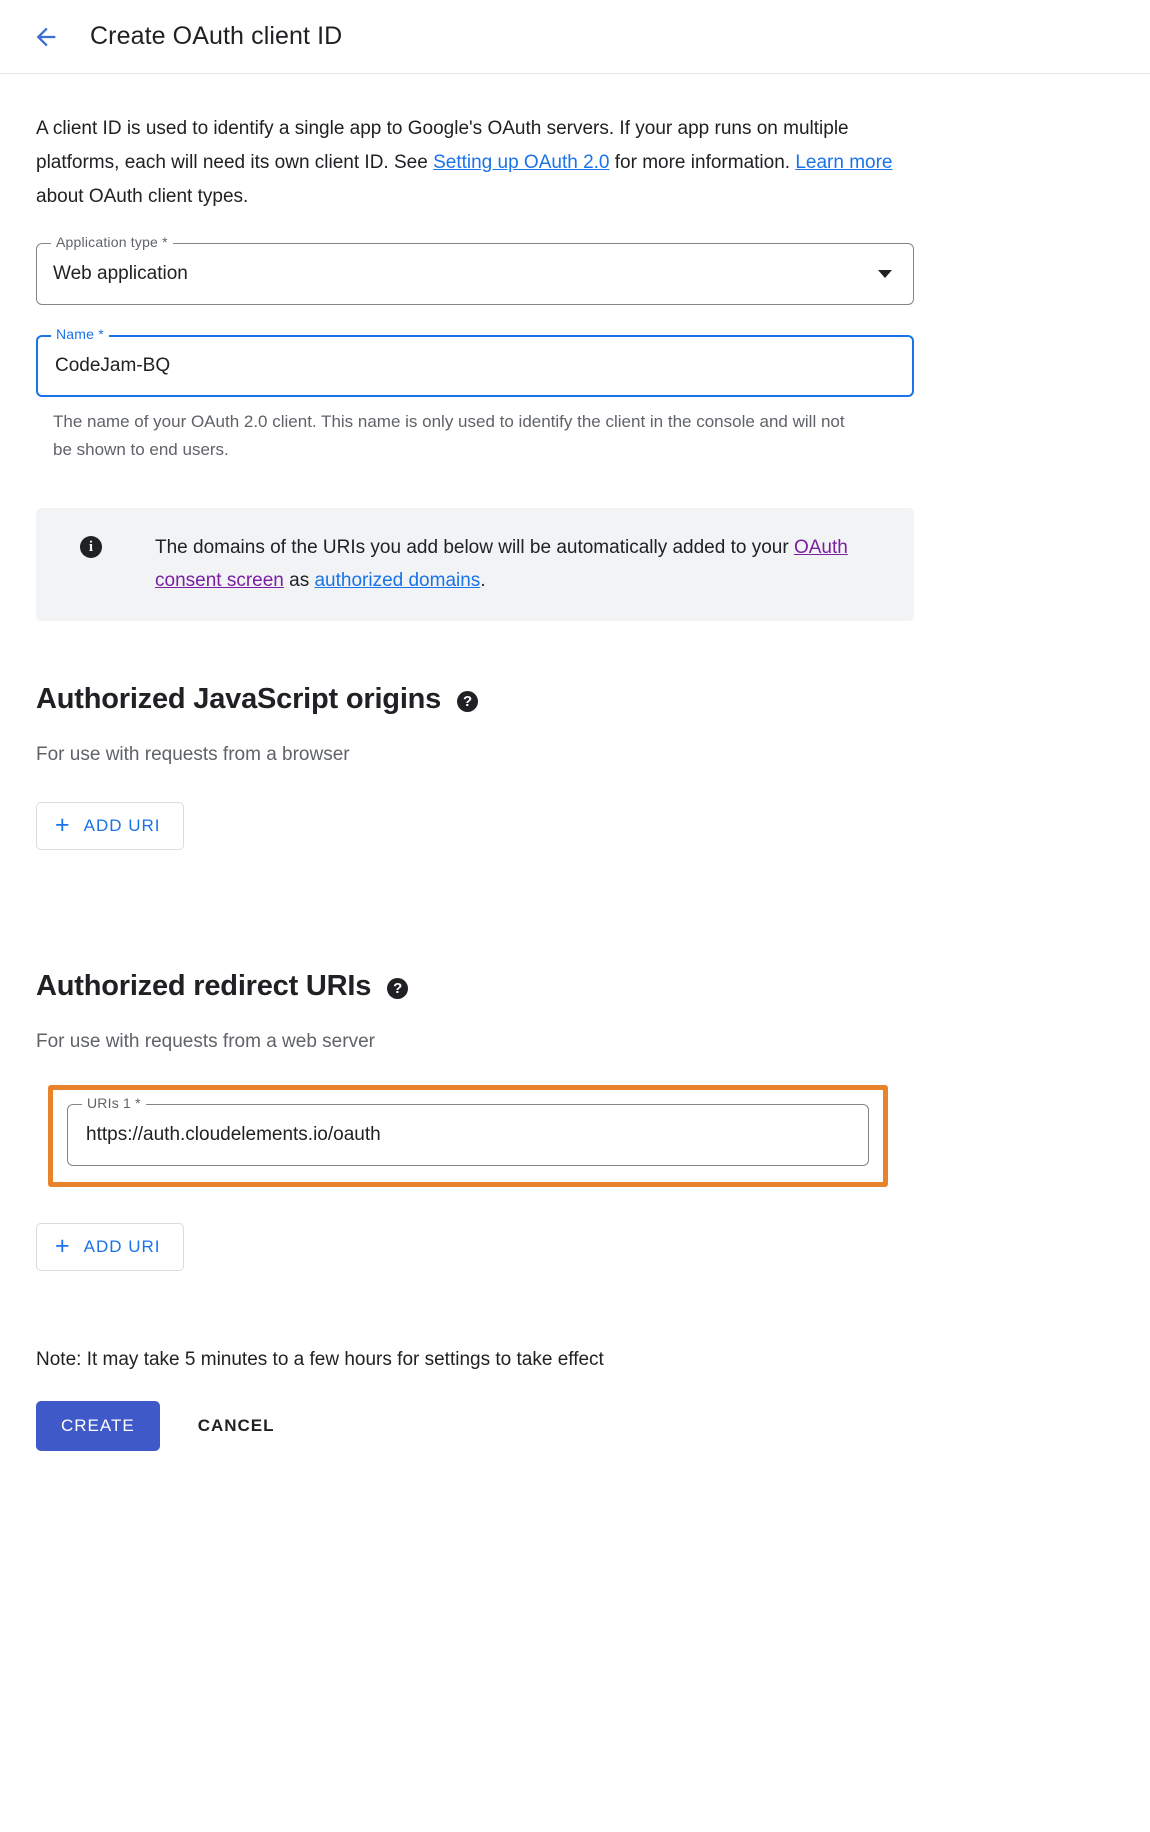  Describe the element at coordinates (236, 1426) in the screenshot. I see `cancel-button: CANCEL` at that location.